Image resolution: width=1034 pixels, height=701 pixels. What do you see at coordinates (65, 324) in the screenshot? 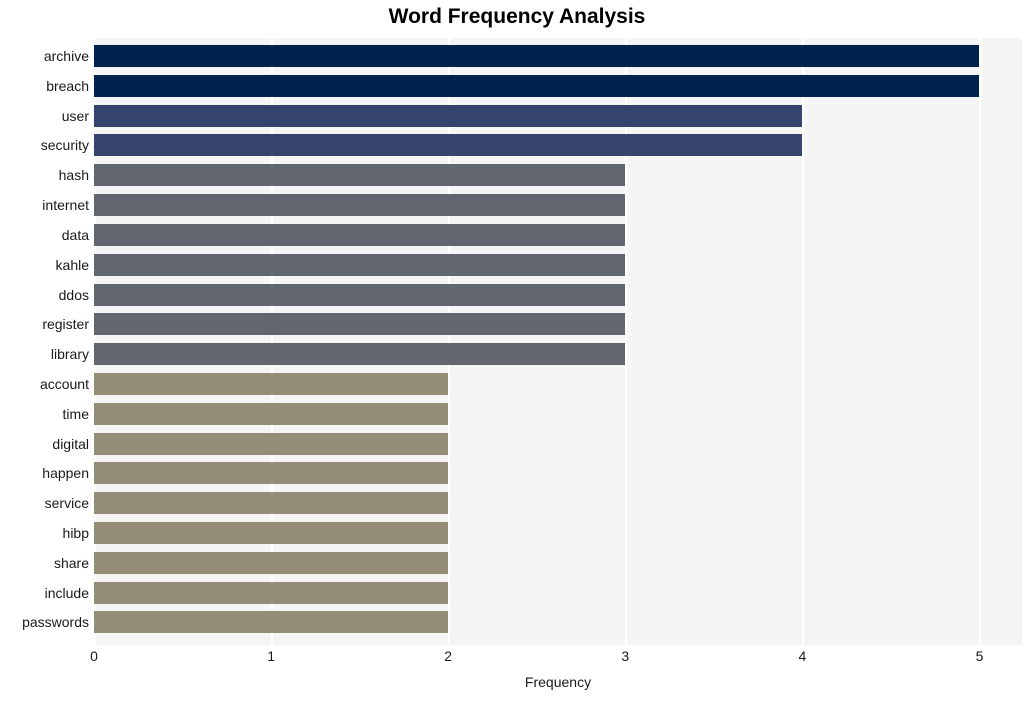
I see `y-tick-label-register: register` at bounding box center [65, 324].